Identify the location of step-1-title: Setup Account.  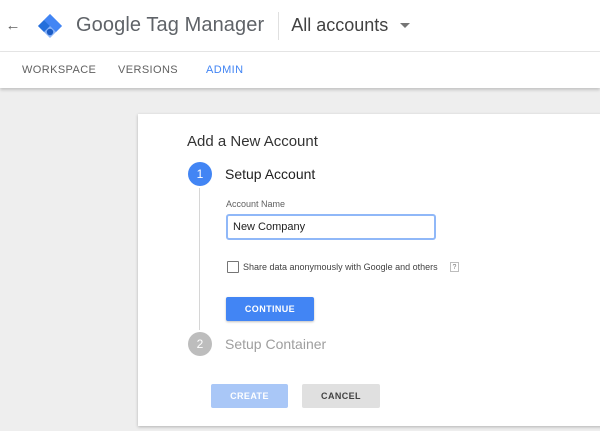
(270, 174).